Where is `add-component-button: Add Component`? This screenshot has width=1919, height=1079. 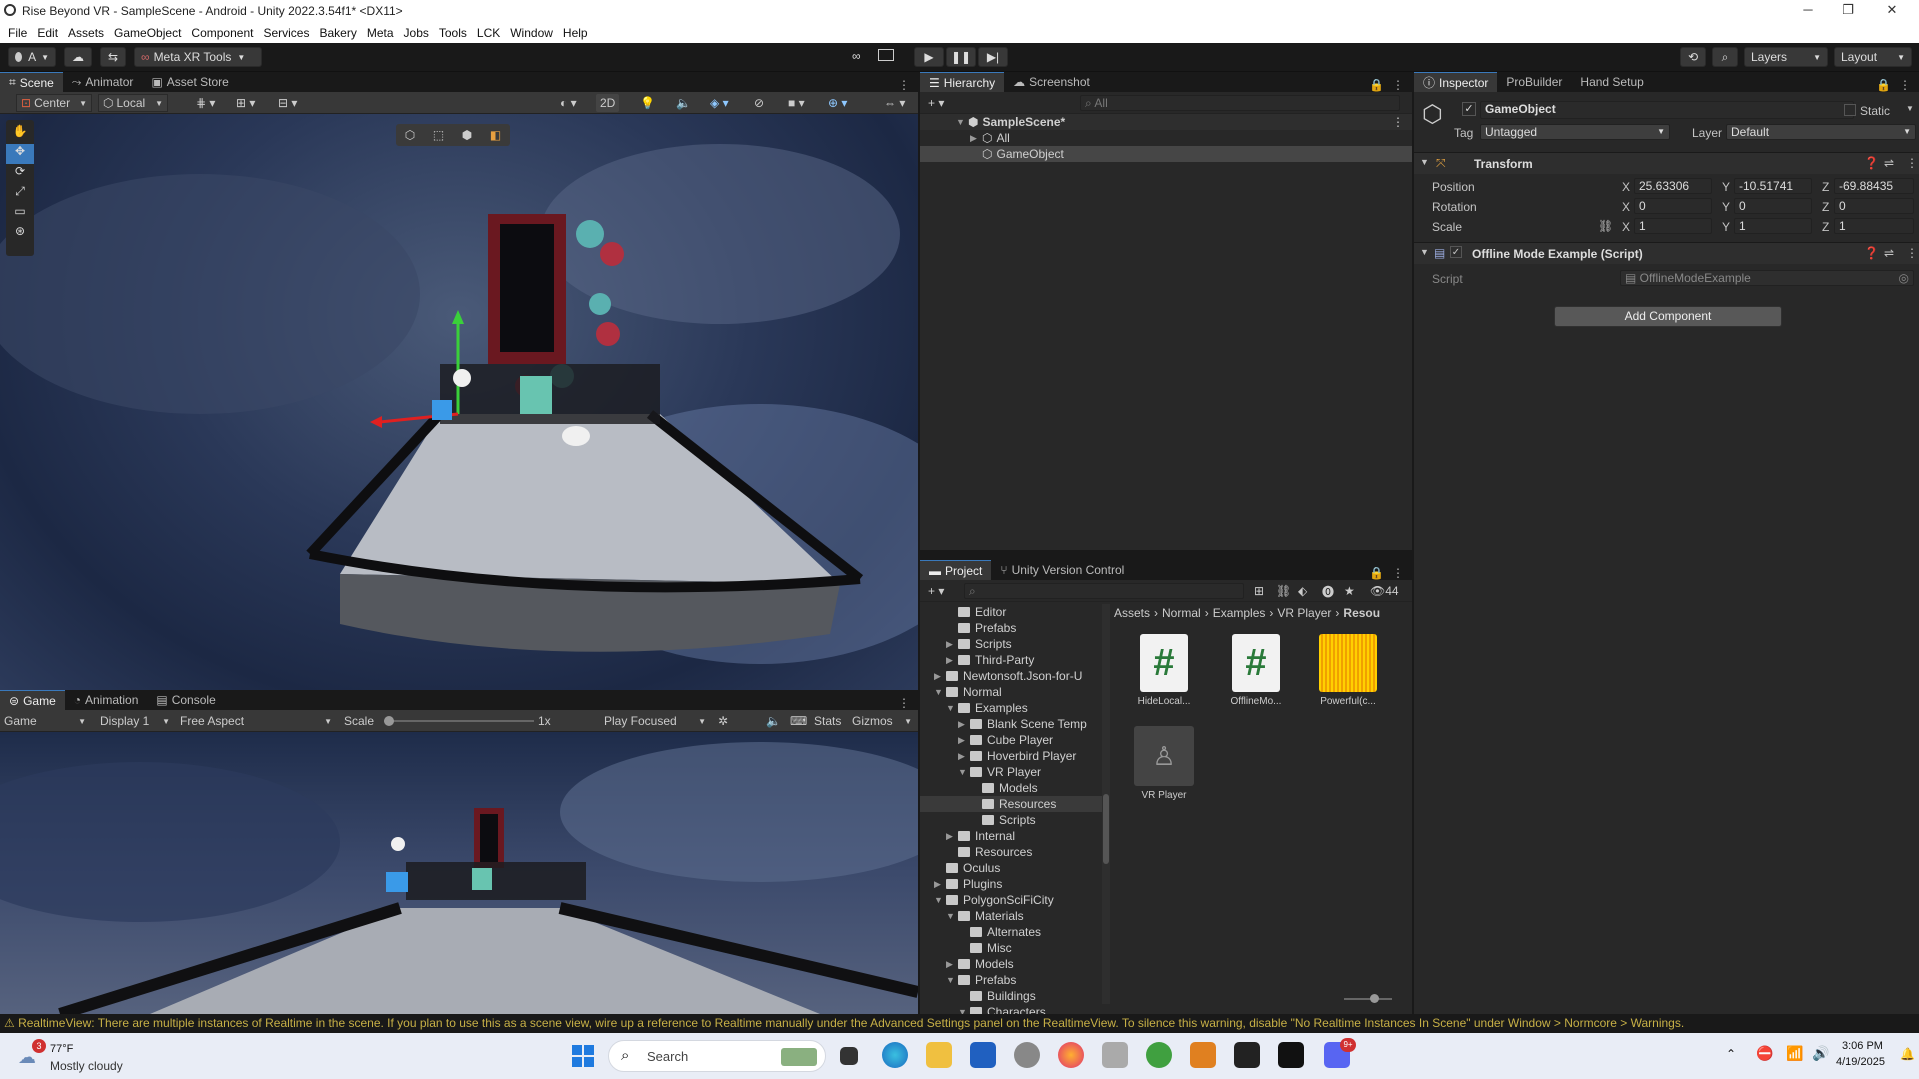
add-component-button: Add Component is located at coordinates (1668, 316).